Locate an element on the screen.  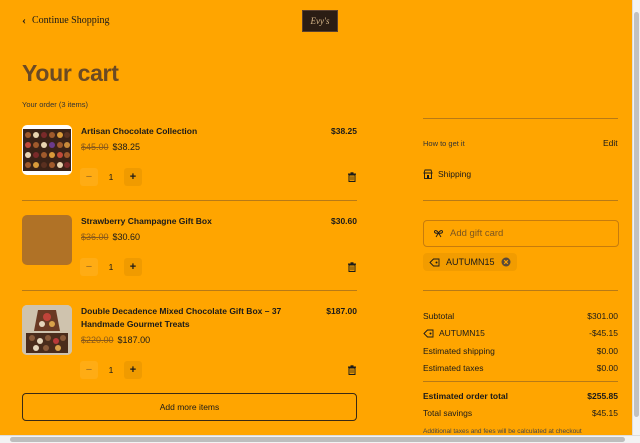
edit-fulfillment-button: Edit is located at coordinates (610, 143).